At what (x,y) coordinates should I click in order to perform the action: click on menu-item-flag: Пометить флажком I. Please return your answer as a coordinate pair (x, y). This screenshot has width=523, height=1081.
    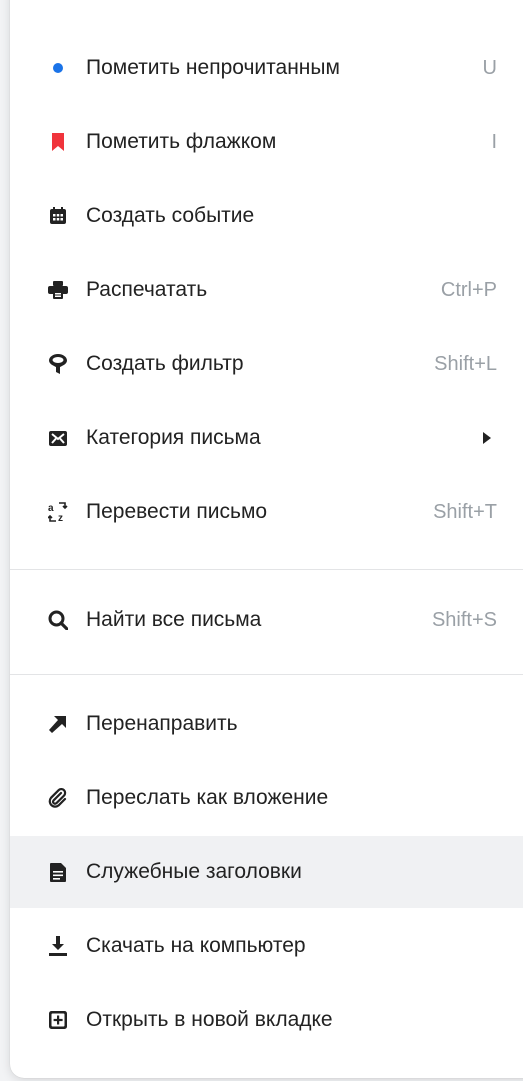
    Looking at the image, I should click on (266, 142).